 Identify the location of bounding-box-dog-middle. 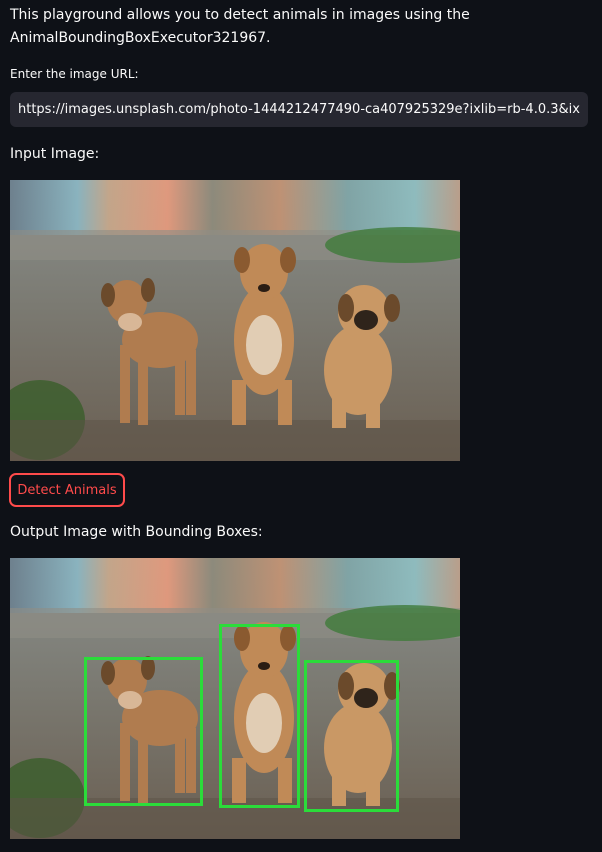
(259, 716).